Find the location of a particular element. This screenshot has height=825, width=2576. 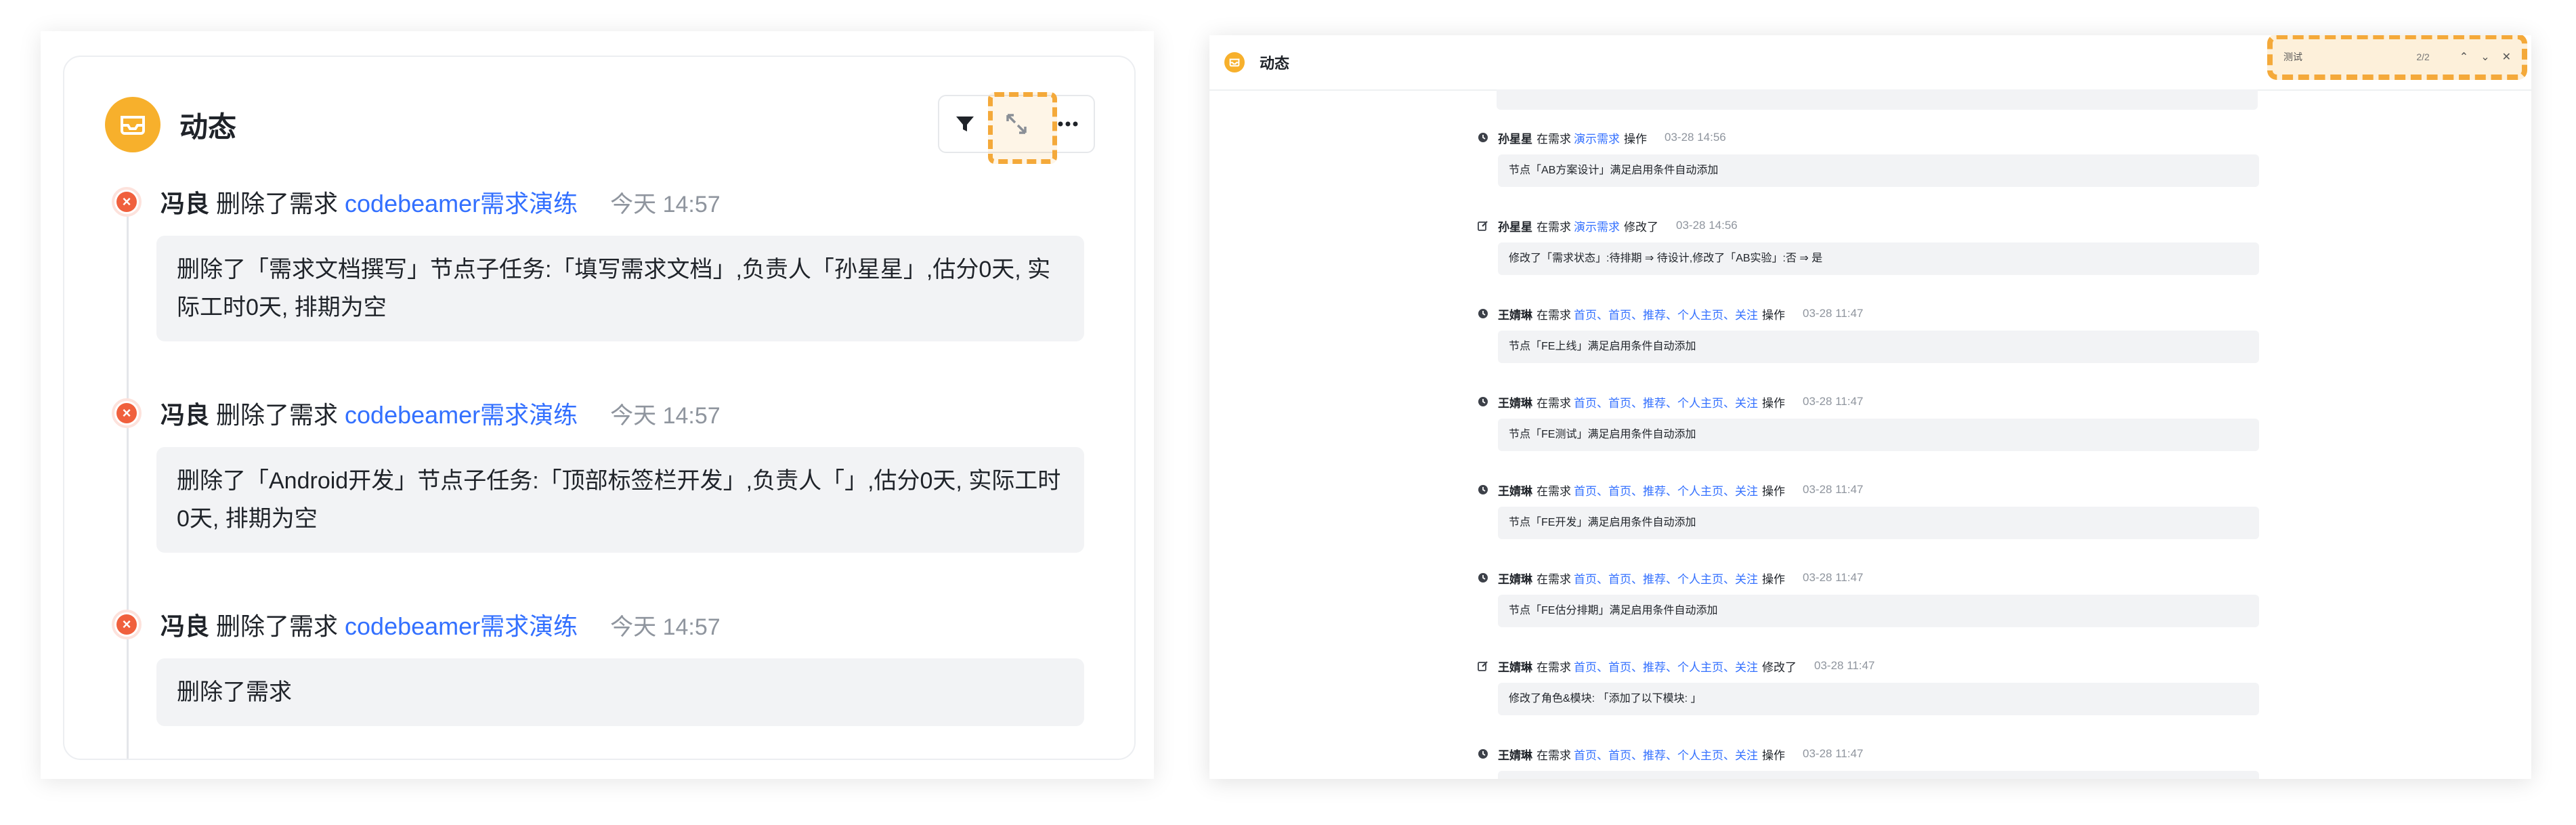

find-next-icon: ⌄ is located at coordinates (2485, 57).